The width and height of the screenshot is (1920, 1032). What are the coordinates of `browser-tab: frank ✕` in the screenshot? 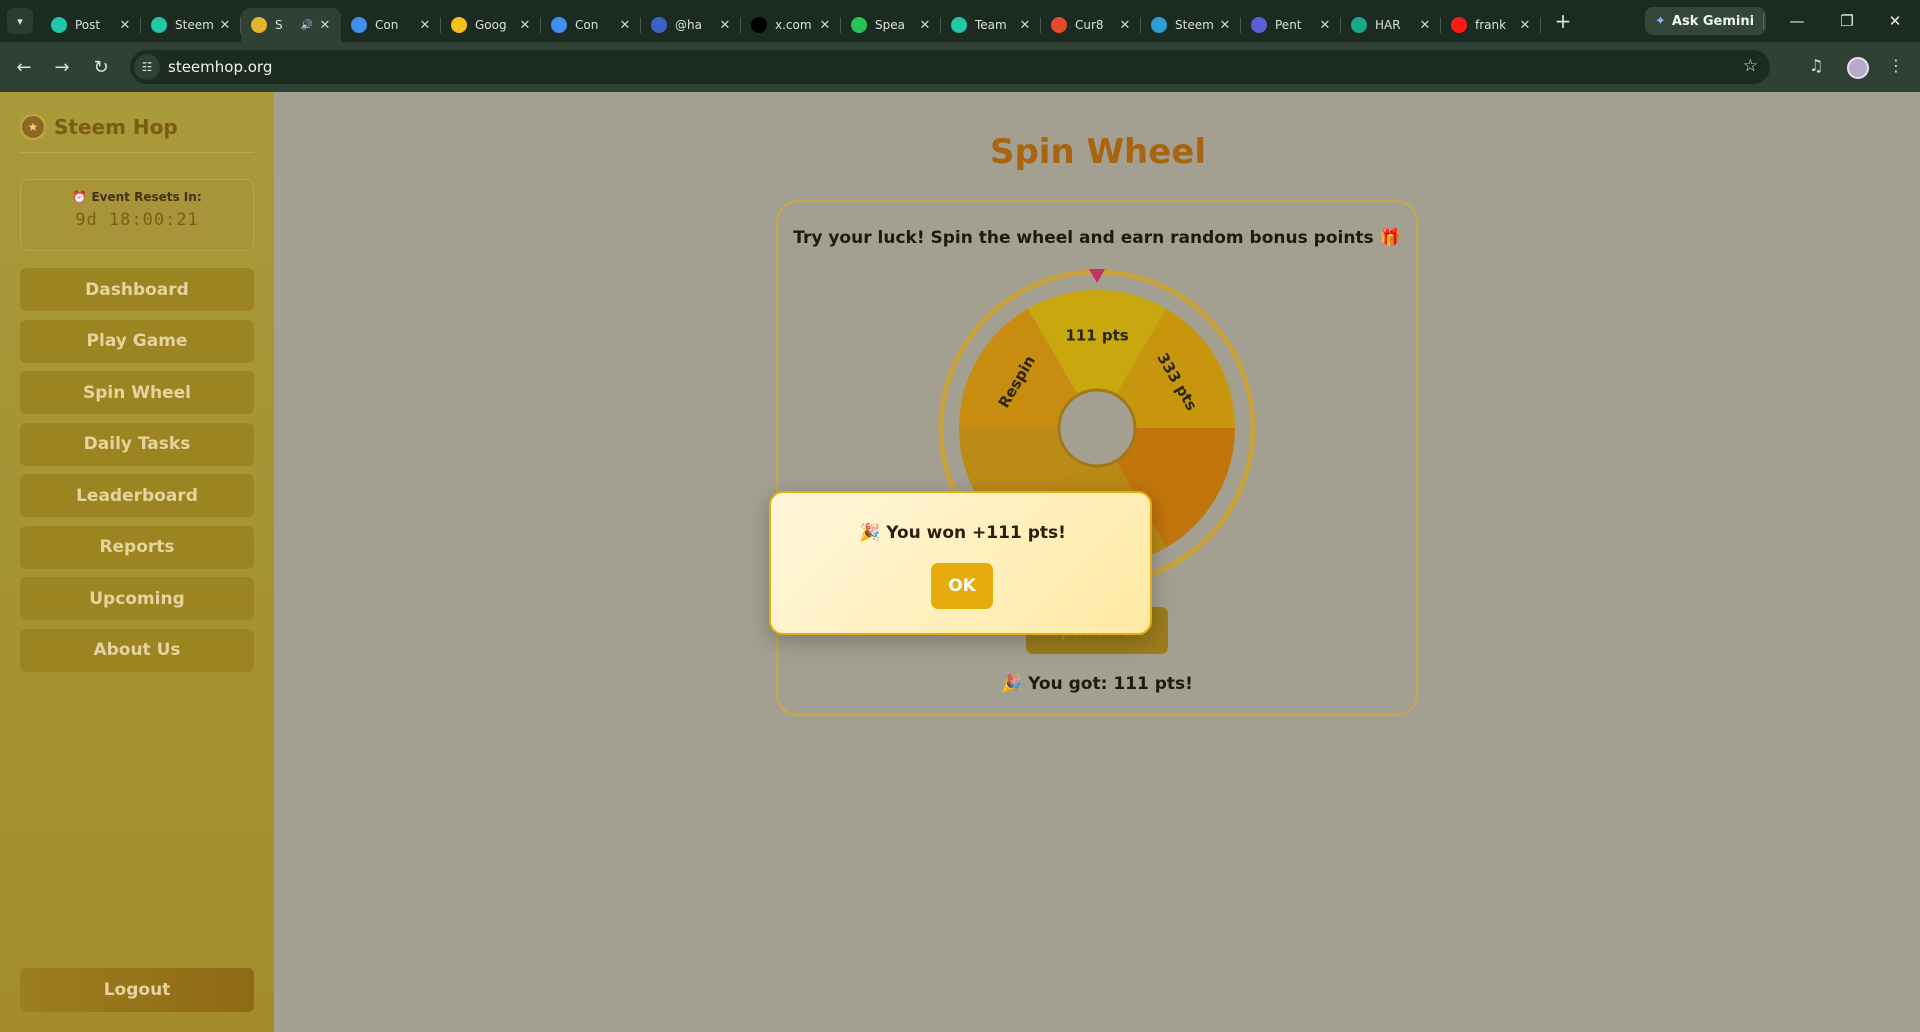 It's located at (1491, 25).